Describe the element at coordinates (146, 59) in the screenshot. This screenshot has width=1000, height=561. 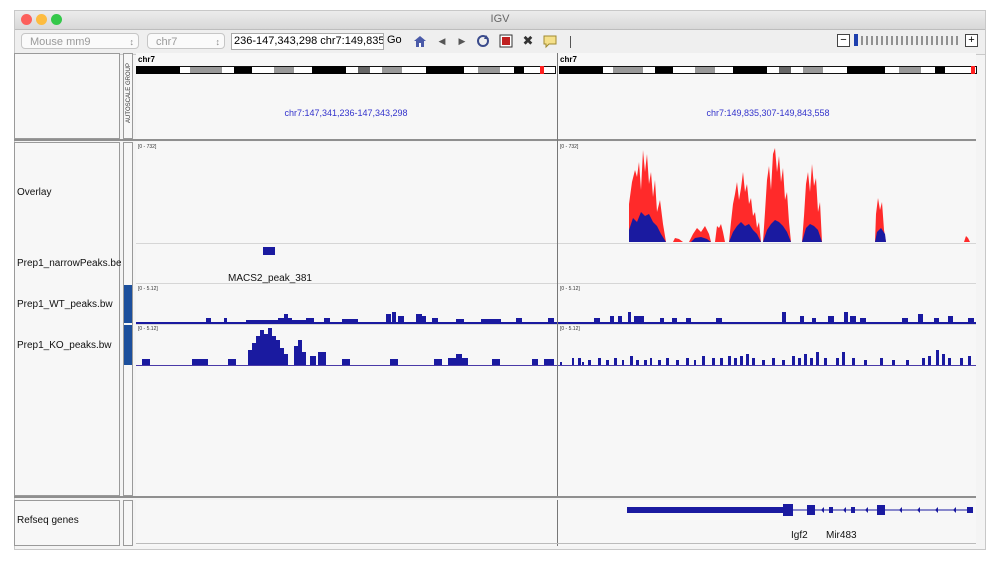
I see `chromosome-label-left: chr7` at that location.